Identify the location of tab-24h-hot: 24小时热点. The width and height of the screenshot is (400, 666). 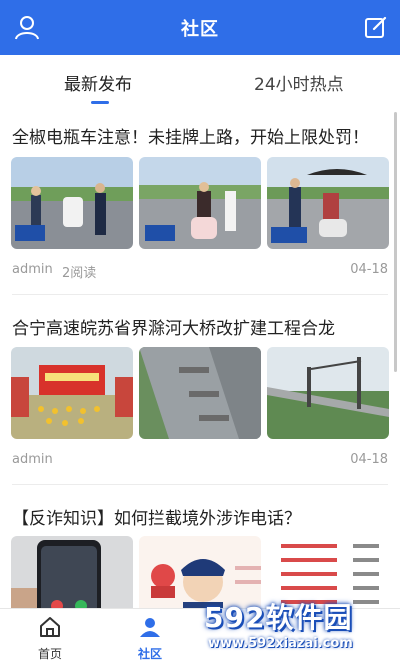
(299, 82).